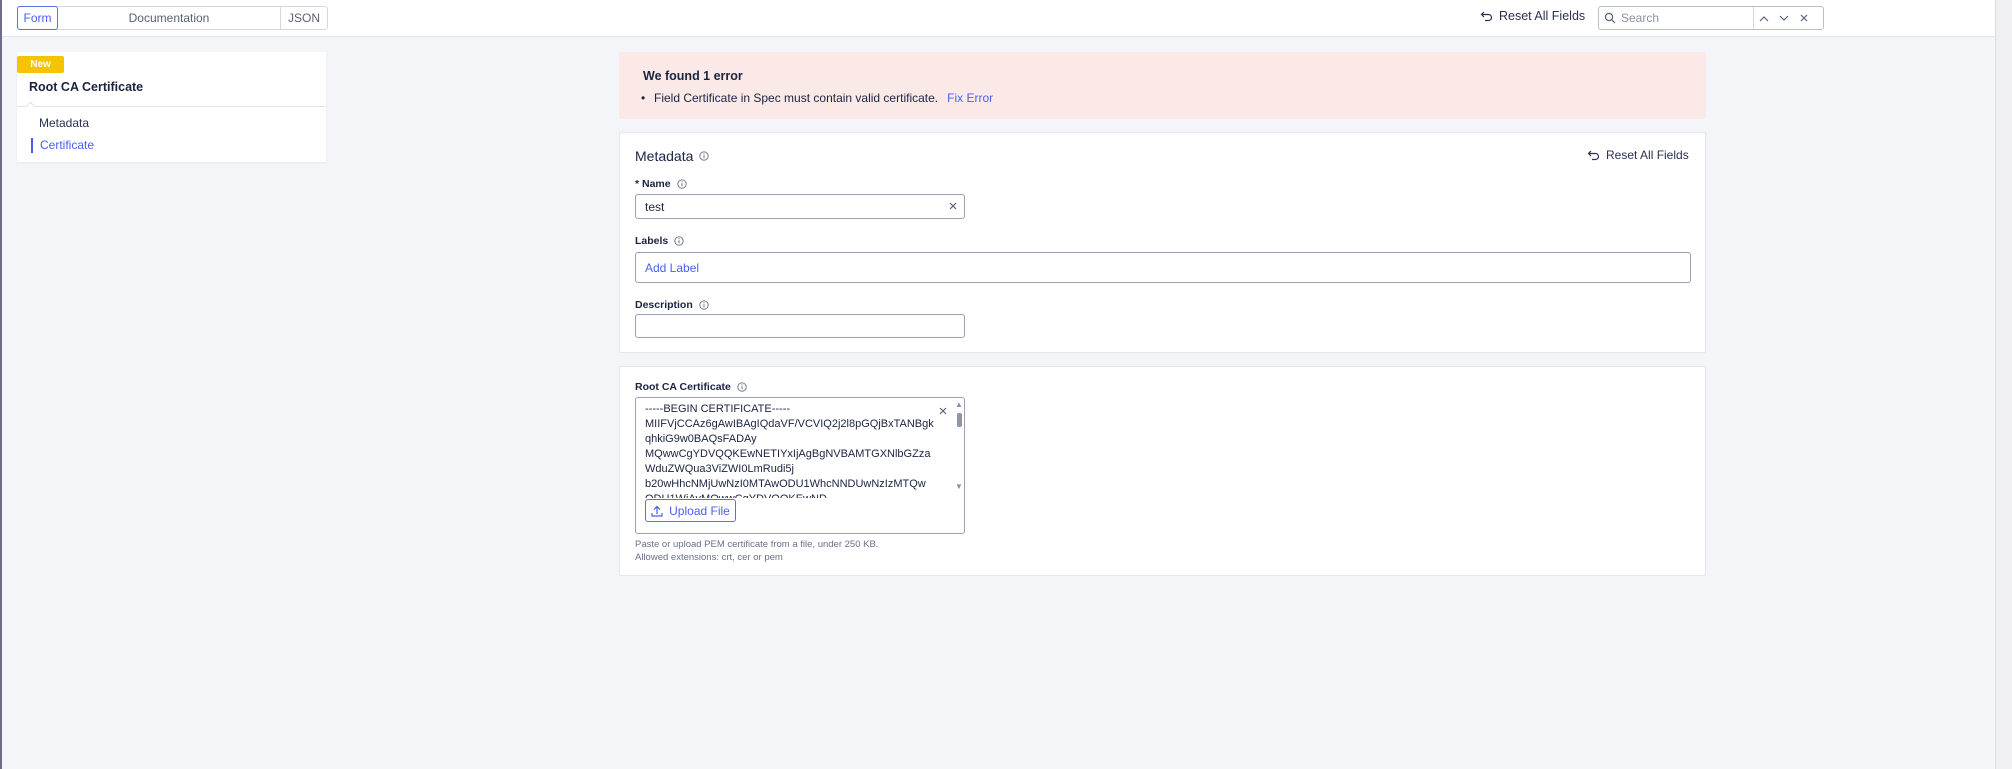  I want to click on tab-json: JSON, so click(304, 18).